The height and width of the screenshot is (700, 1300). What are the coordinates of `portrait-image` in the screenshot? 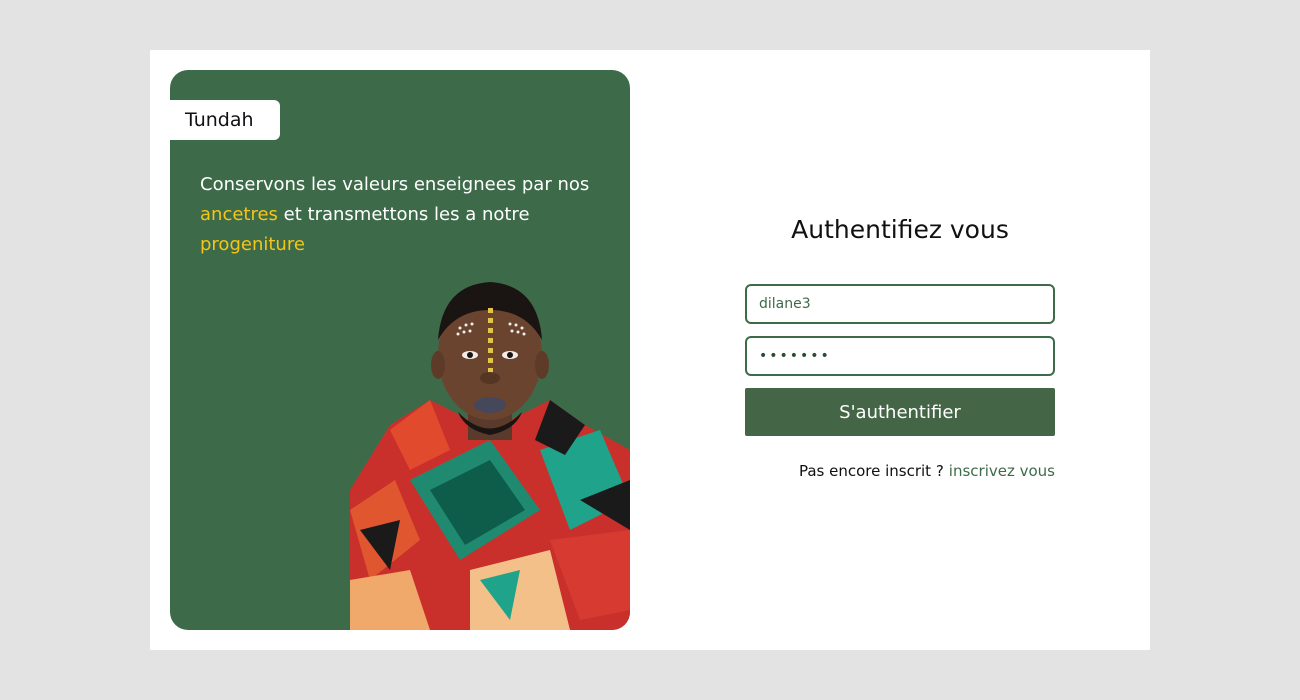 It's located at (490, 456).